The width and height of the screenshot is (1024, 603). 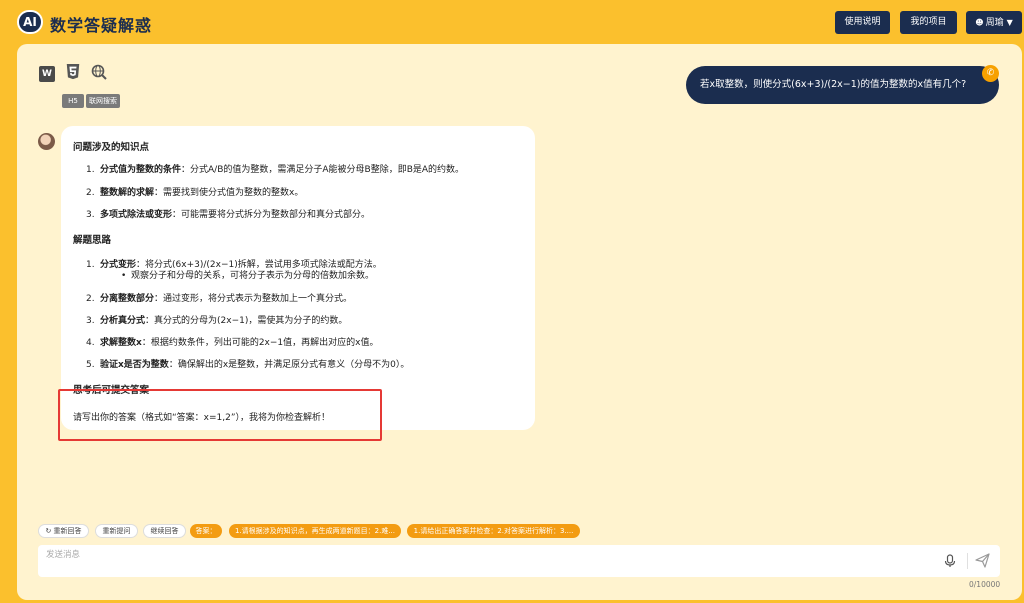 What do you see at coordinates (46, 141) in the screenshot?
I see `assistant-avatar` at bounding box center [46, 141].